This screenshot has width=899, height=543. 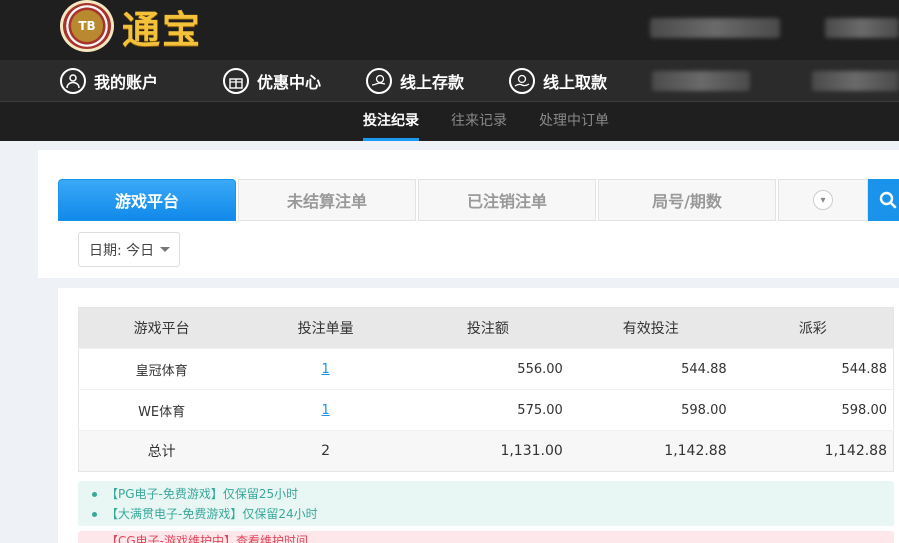 What do you see at coordinates (813, 410) in the screenshot?
I see `cell-payout: 598.00` at bounding box center [813, 410].